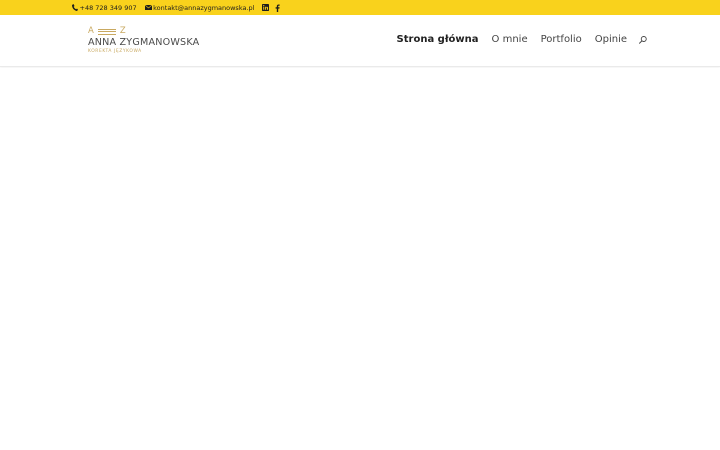 The image size is (720, 450). I want to click on email-contact: kontakt@annazygmanowska.pl, so click(199, 7).